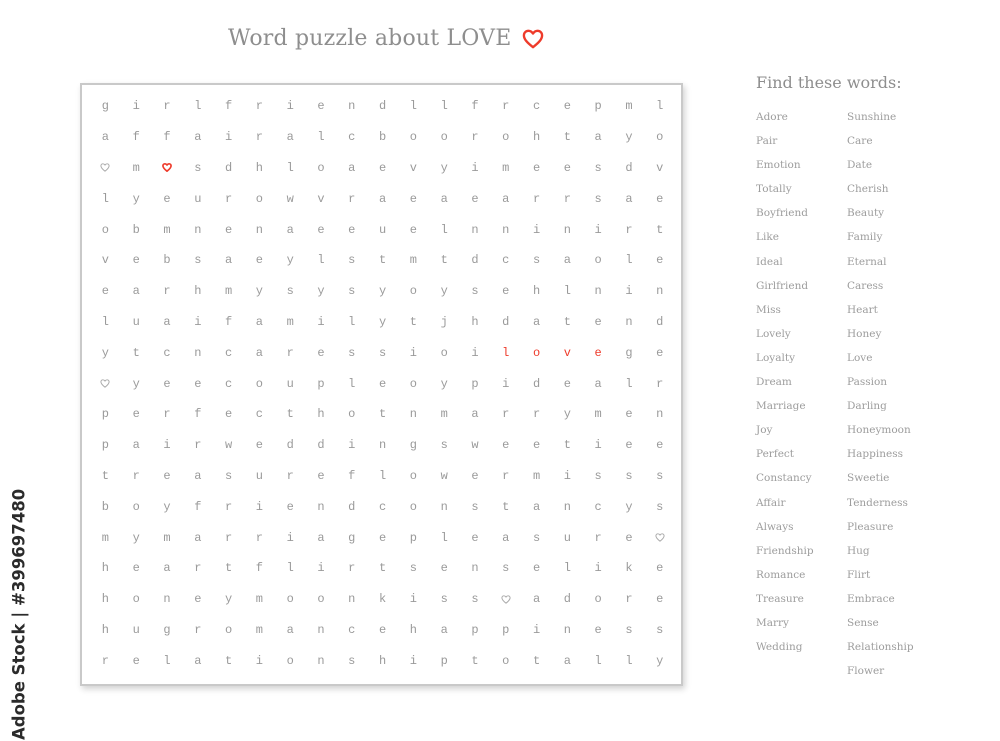  Describe the element at coordinates (105, 106) in the screenshot. I see `grid-cell: g` at that location.